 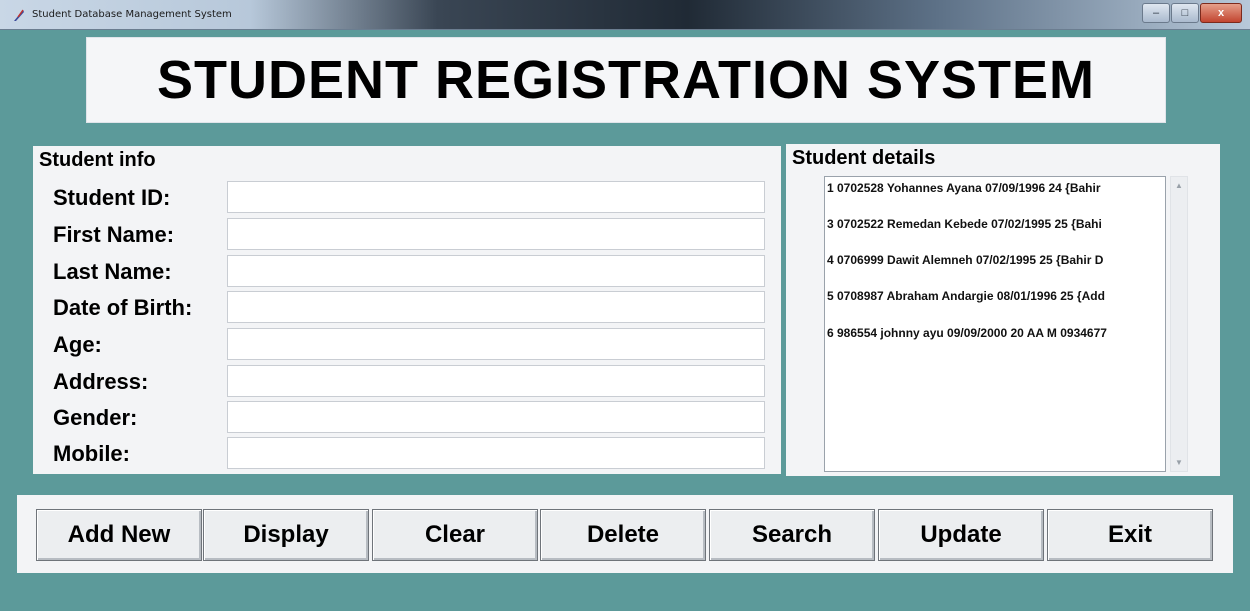 What do you see at coordinates (1221, 13) in the screenshot?
I see `close-button: x` at bounding box center [1221, 13].